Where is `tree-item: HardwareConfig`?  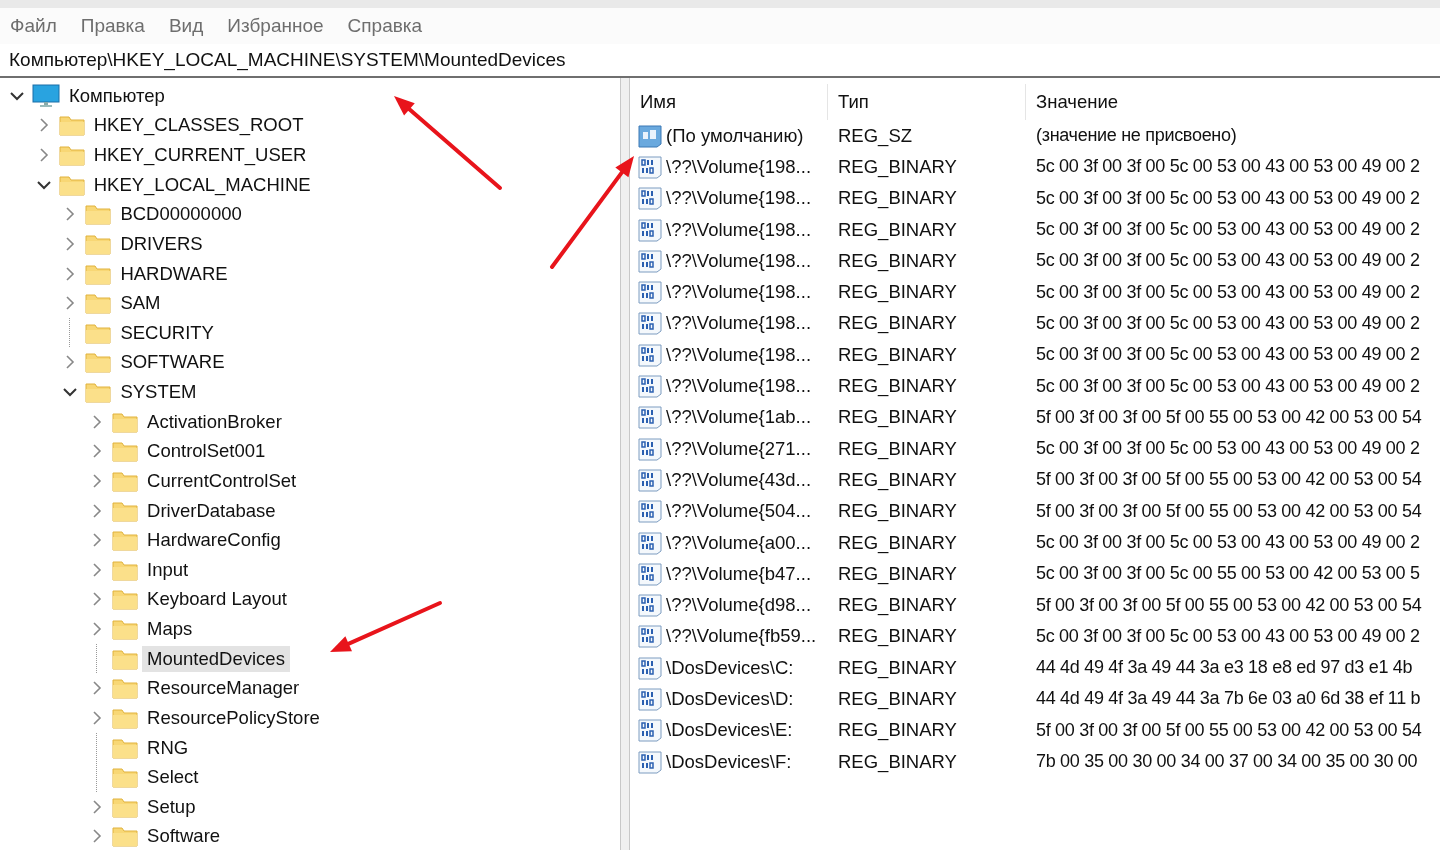 tree-item: HardwareConfig is located at coordinates (214, 540).